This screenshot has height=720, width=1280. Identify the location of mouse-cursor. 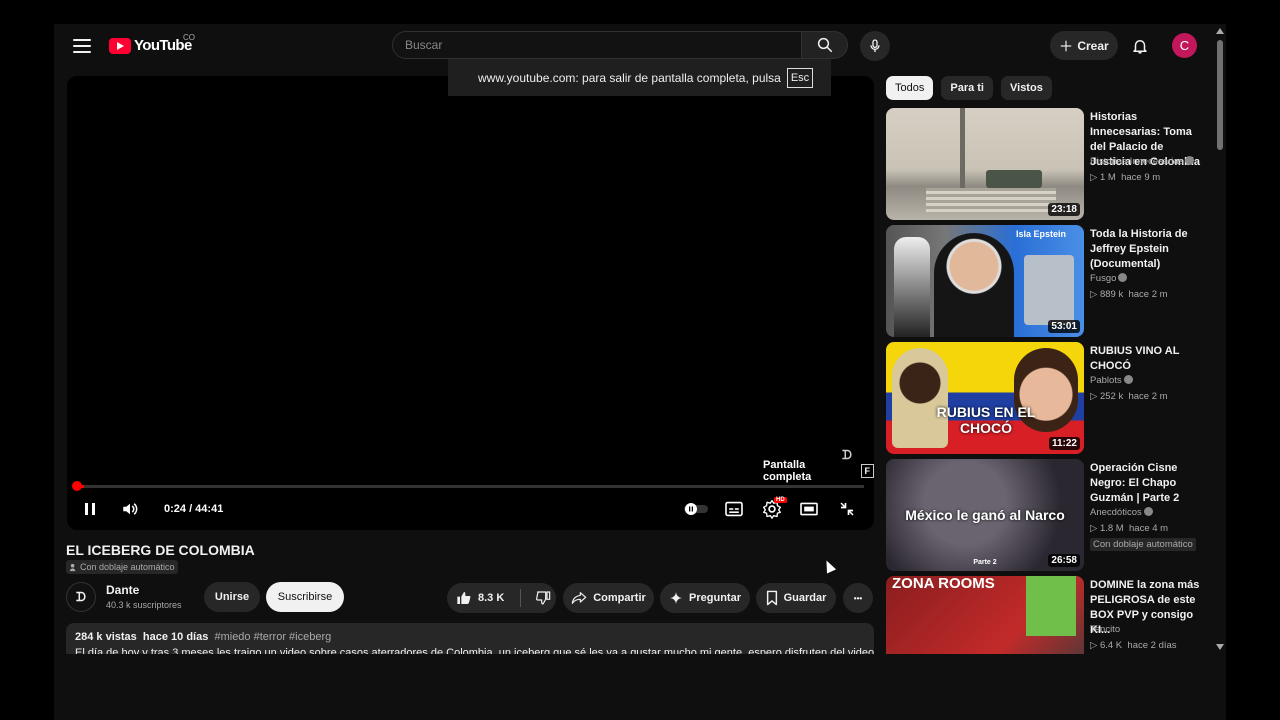
(829, 566).